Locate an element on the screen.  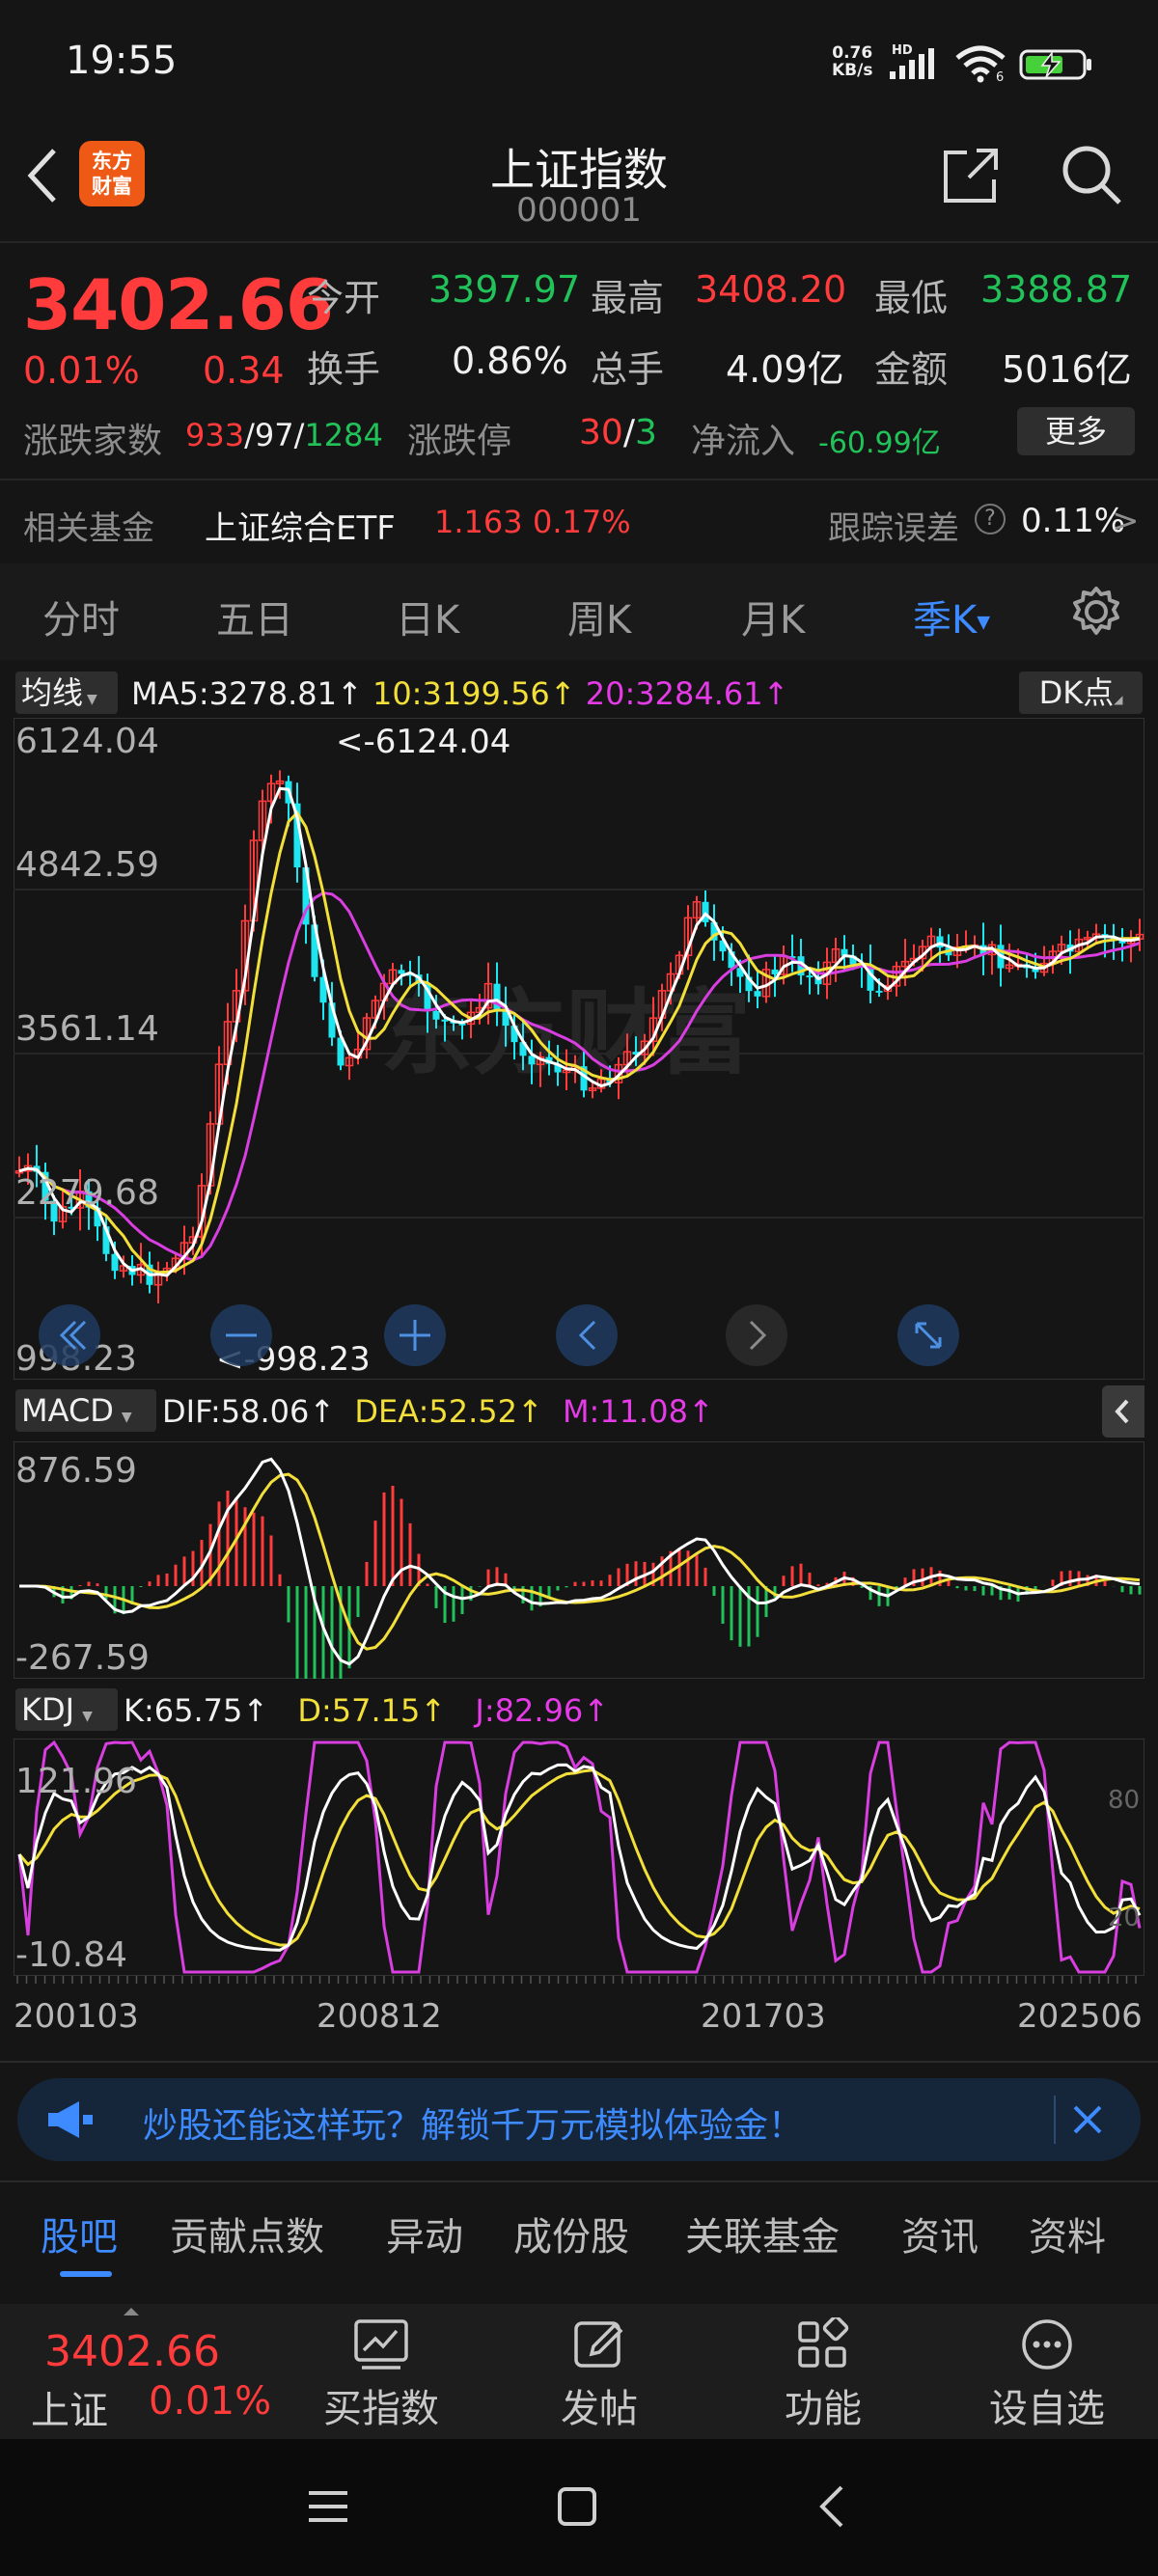
caret-up-icon is located at coordinates (131, 2312).